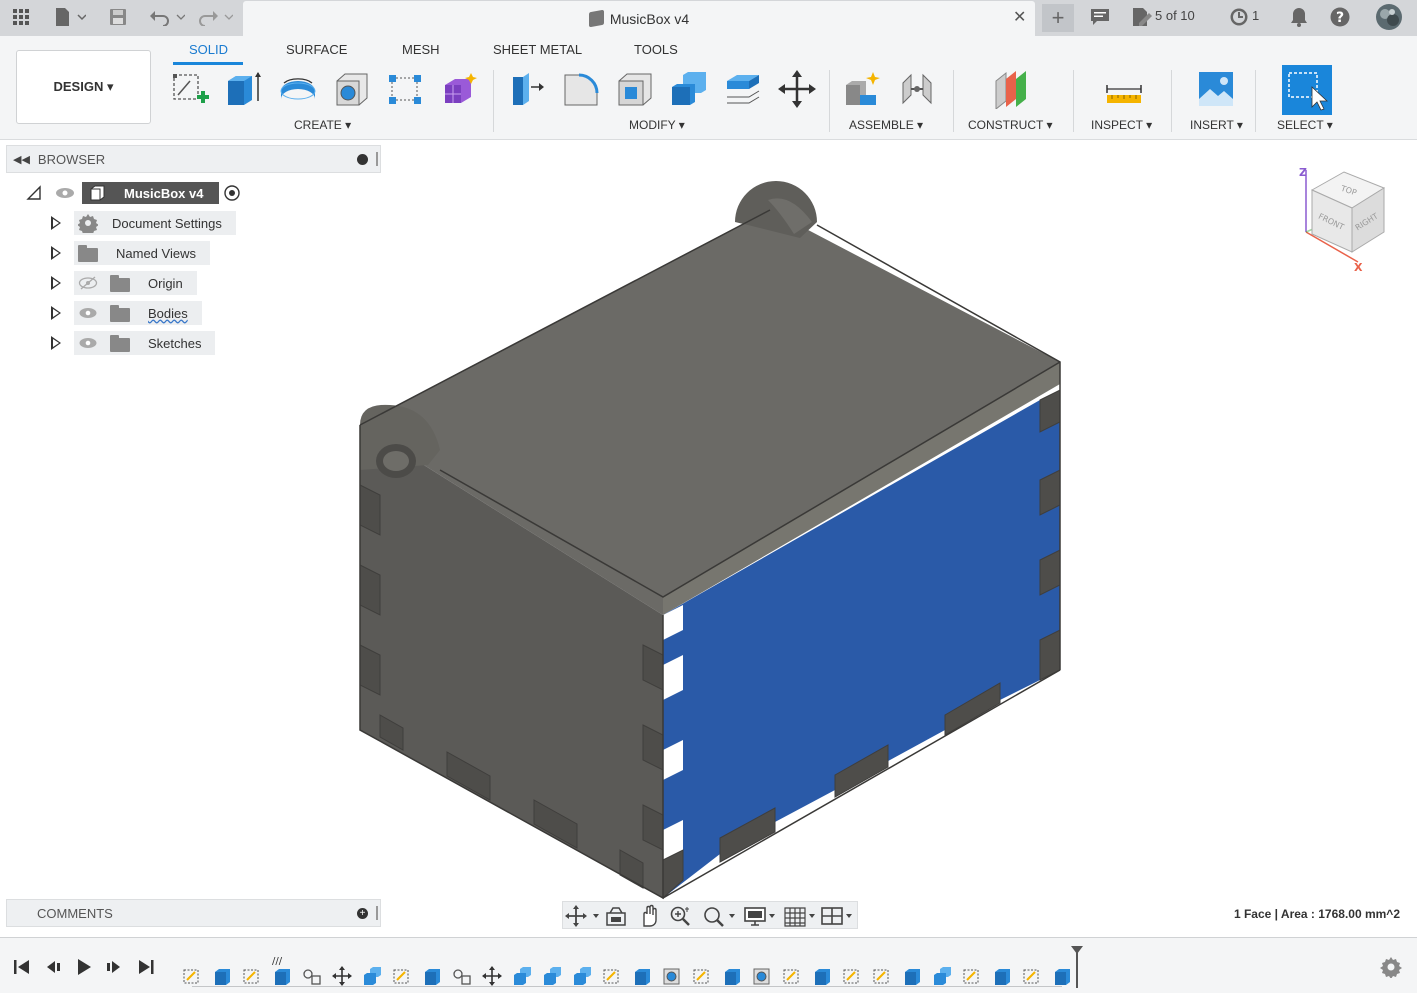  I want to click on insert-menu: INSERT ▾, so click(1216, 125).